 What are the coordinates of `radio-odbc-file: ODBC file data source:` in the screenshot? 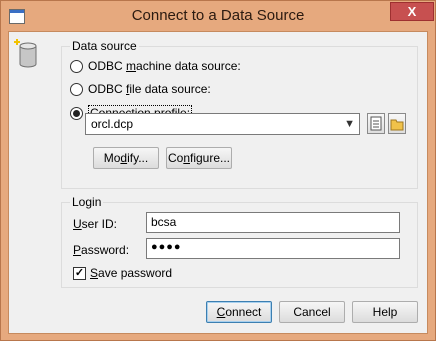 It's located at (140, 89).